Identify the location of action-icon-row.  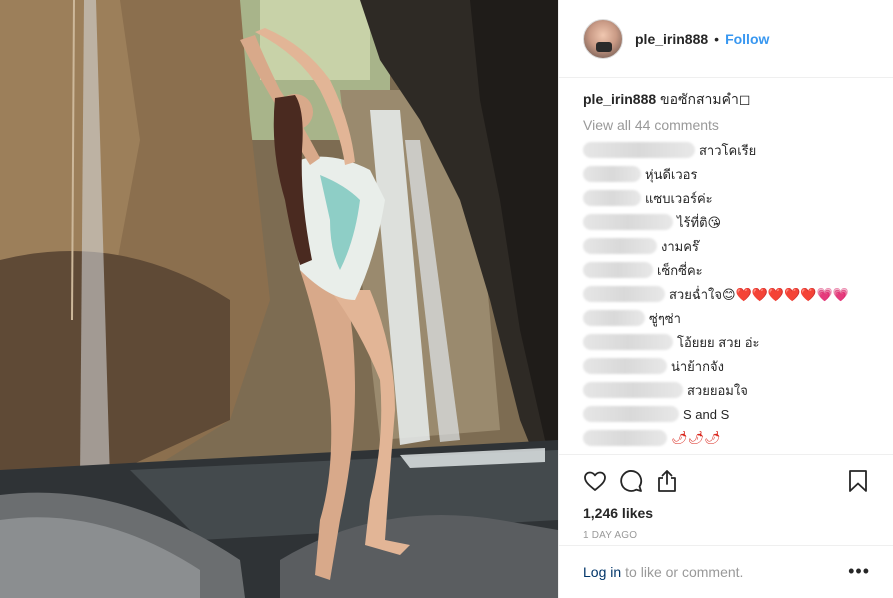
(726, 481).